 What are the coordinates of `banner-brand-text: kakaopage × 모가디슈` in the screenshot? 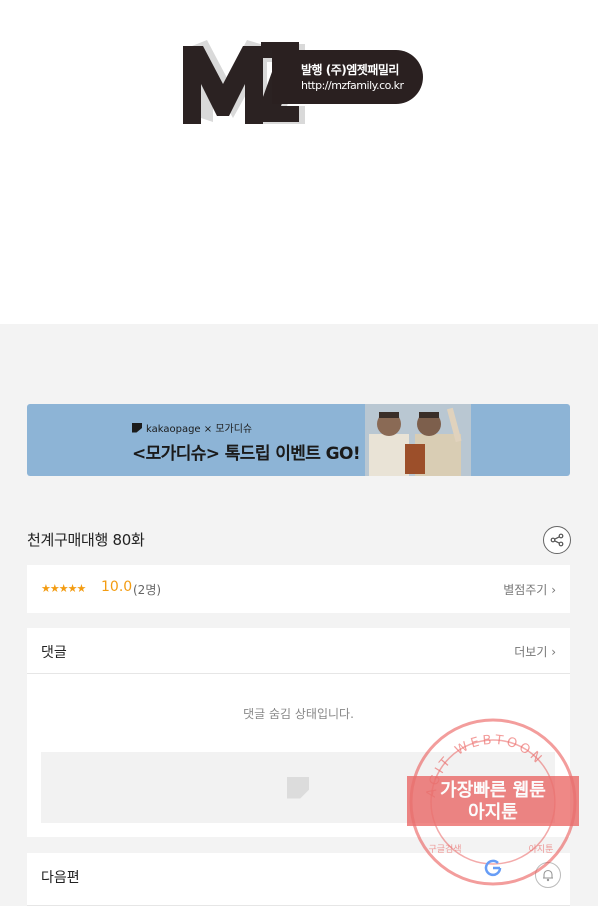 It's located at (199, 429).